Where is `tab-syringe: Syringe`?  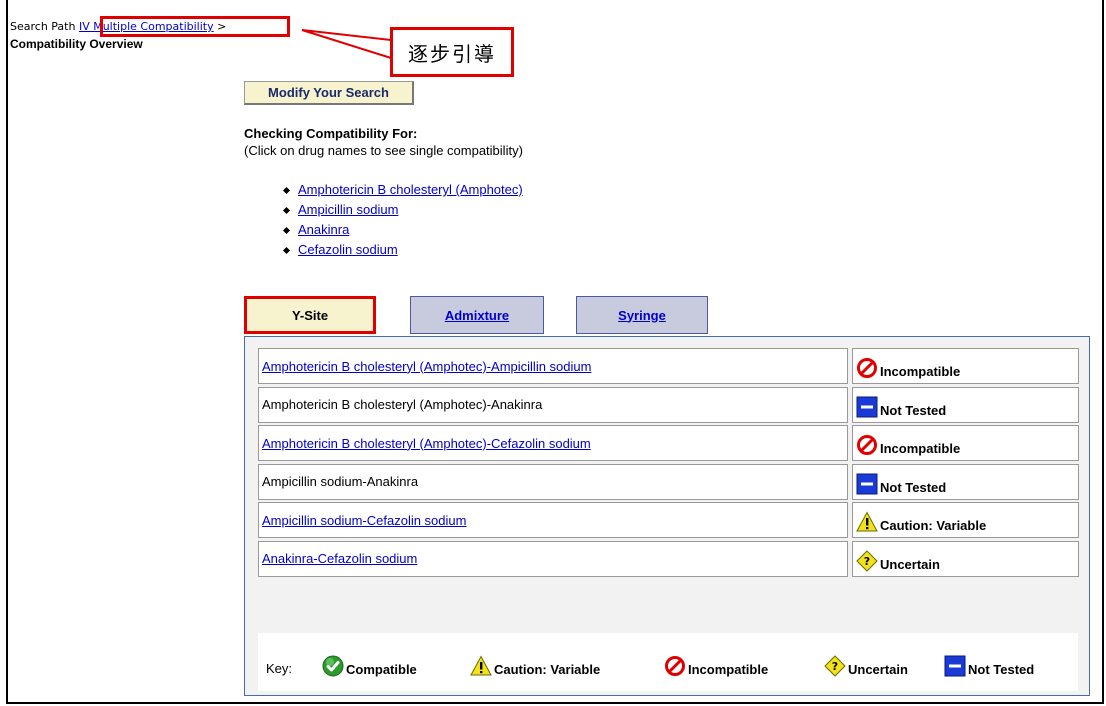
tab-syringe: Syringe is located at coordinates (642, 315).